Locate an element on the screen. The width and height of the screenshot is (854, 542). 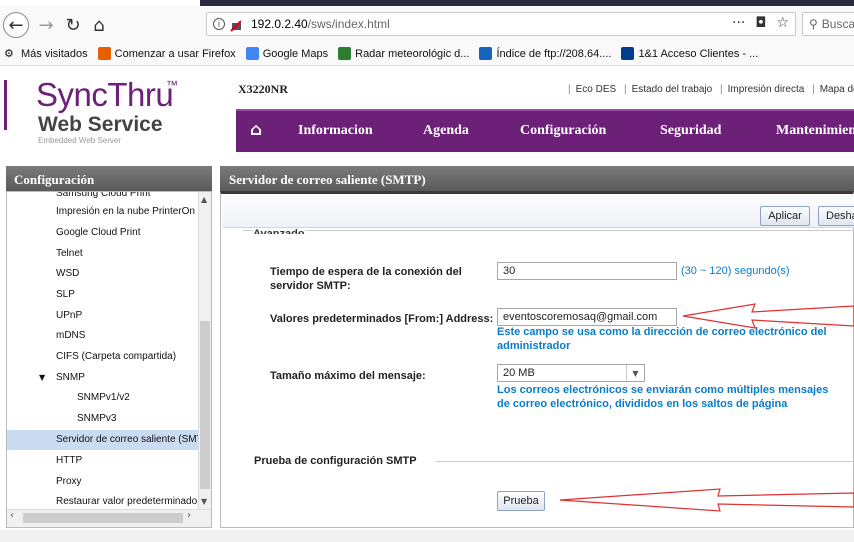
annotation-layer is located at coordinates (706, 407).